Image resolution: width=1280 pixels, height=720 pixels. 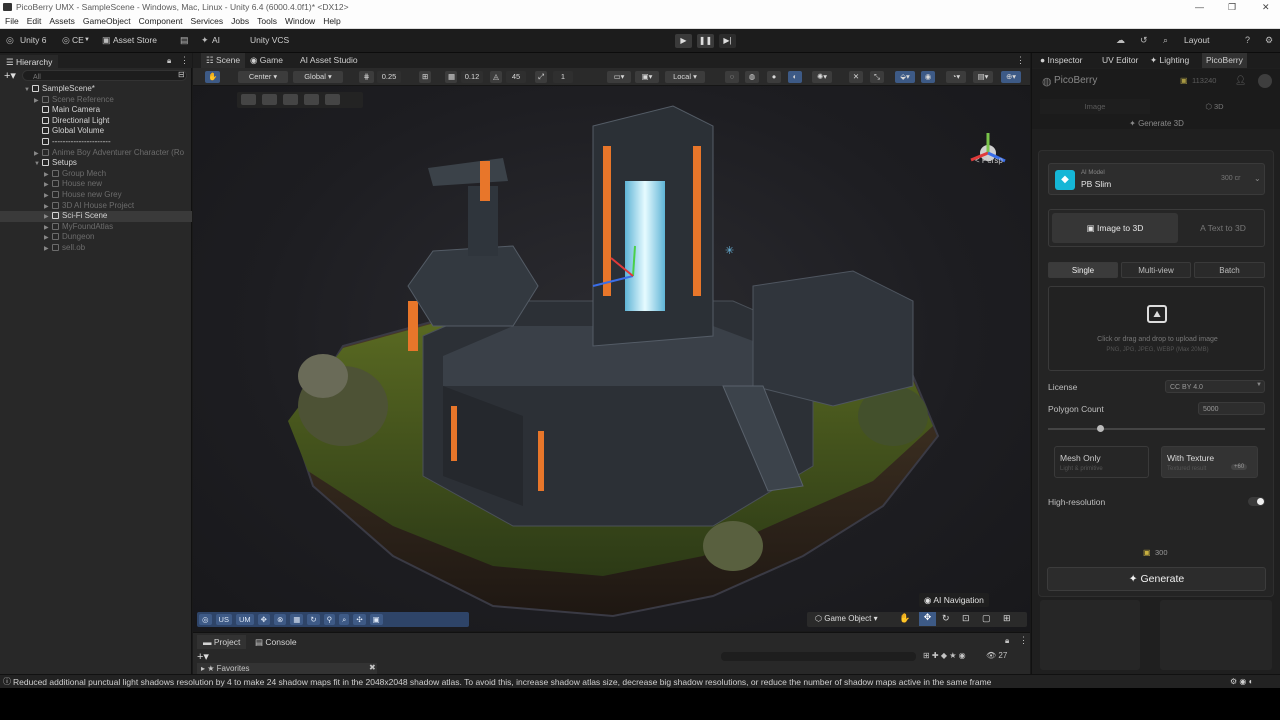 I want to click on move-icon: ✥, so click(x=263, y=619).